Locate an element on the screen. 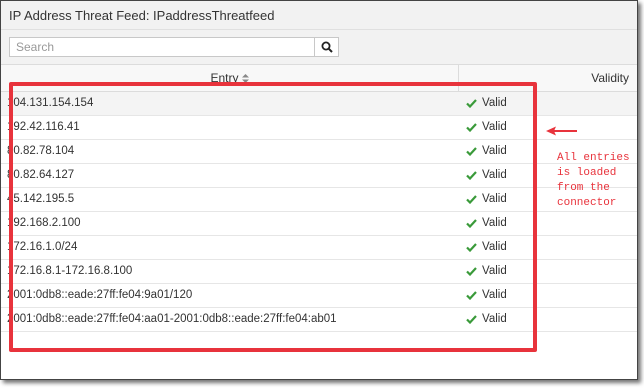  annotation-note: All entries is loaded from the connector is located at coordinates (593, 180).